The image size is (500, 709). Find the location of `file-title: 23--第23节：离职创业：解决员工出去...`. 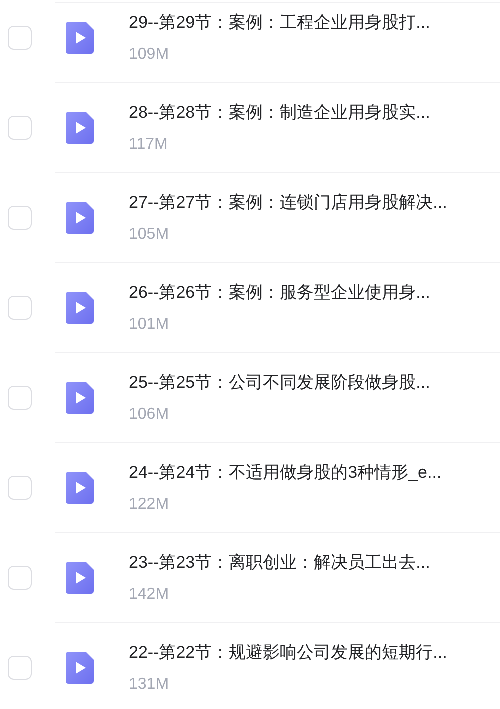

file-title: 23--第23节：离职创业：解决员工出去... is located at coordinates (279, 563).